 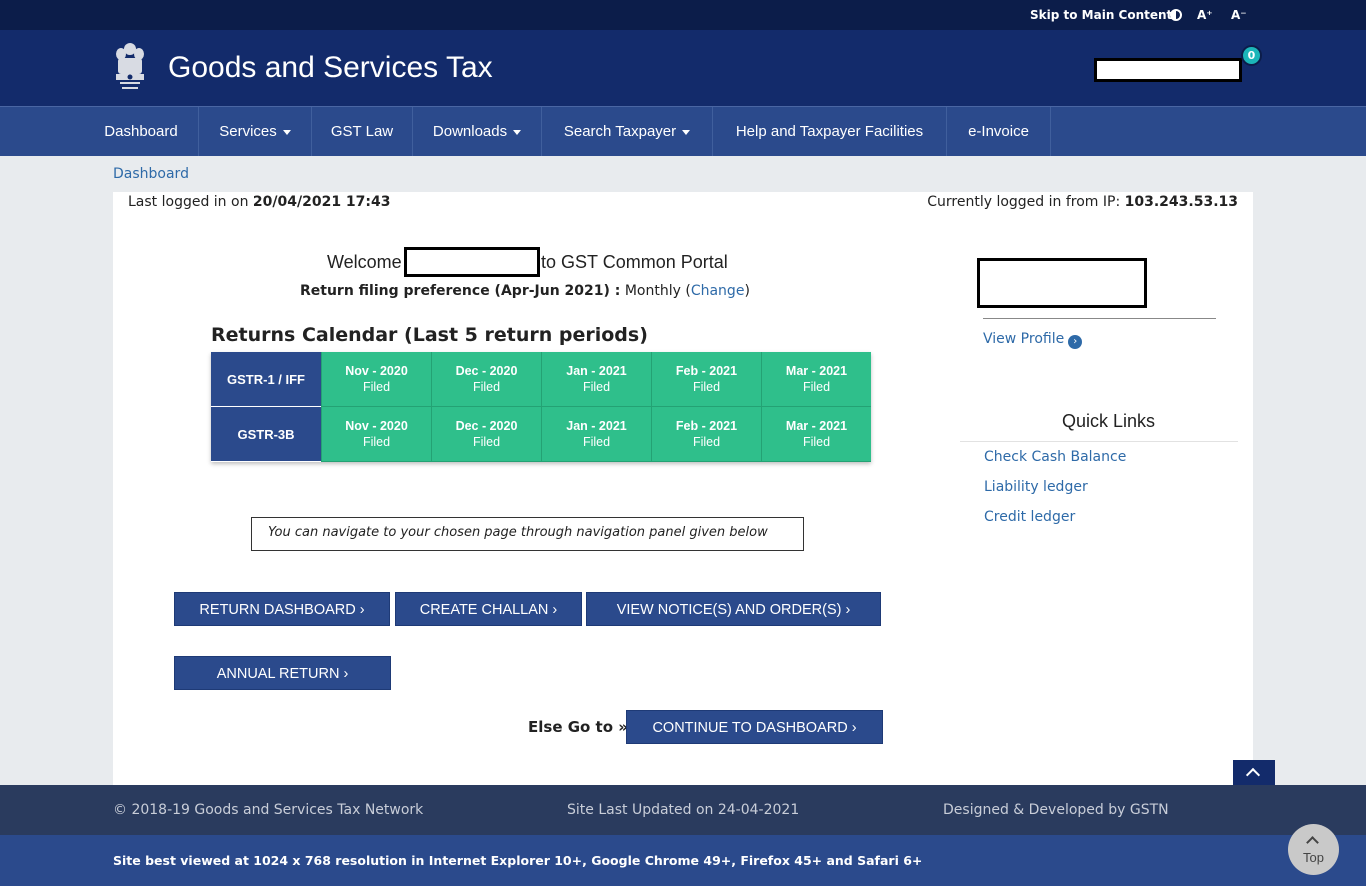 I want to click on scroll-up-button, so click(x=1254, y=773).